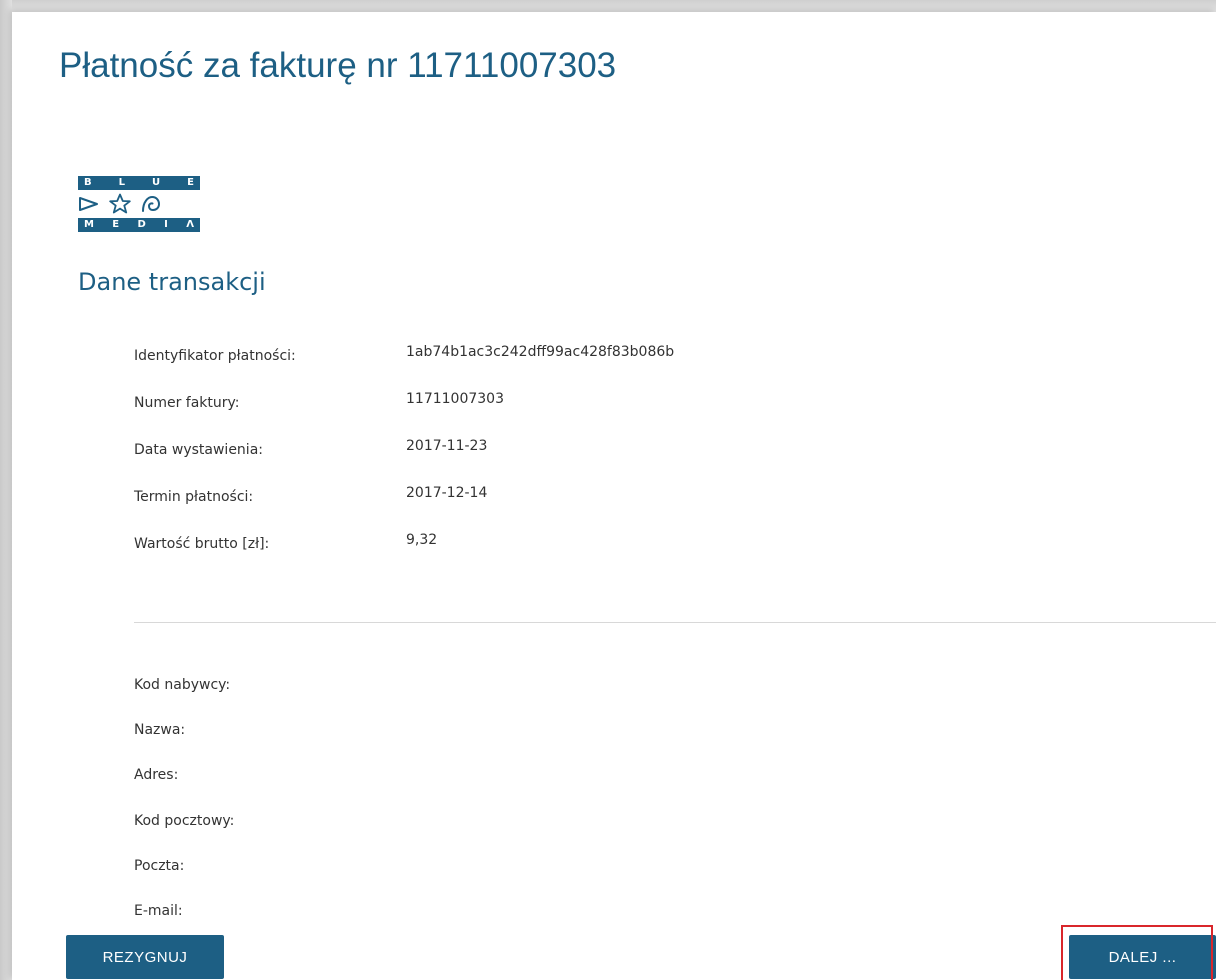  I want to click on detail-row-due-date: Termin płatności: 2017-12-14, so click(584, 496).